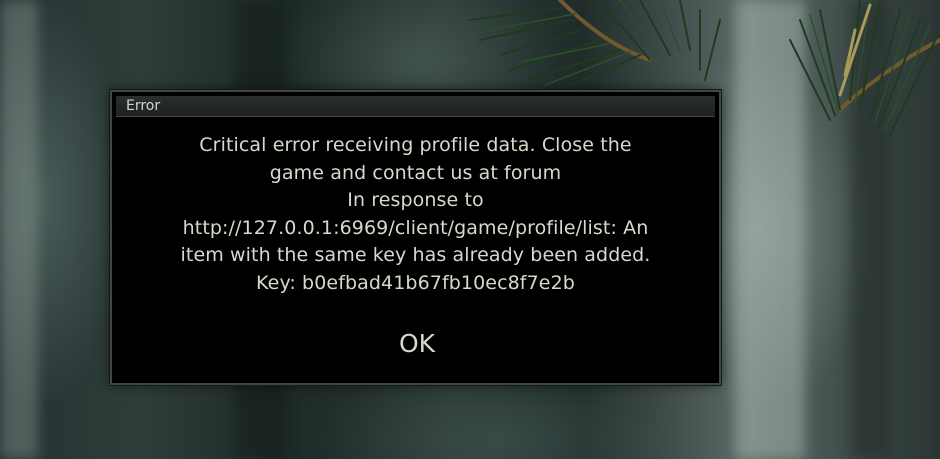  Describe the element at coordinates (415, 282) in the screenshot. I see `error-message-line: Key: b0efbad41b67fb10ec8f7e2b` at that location.